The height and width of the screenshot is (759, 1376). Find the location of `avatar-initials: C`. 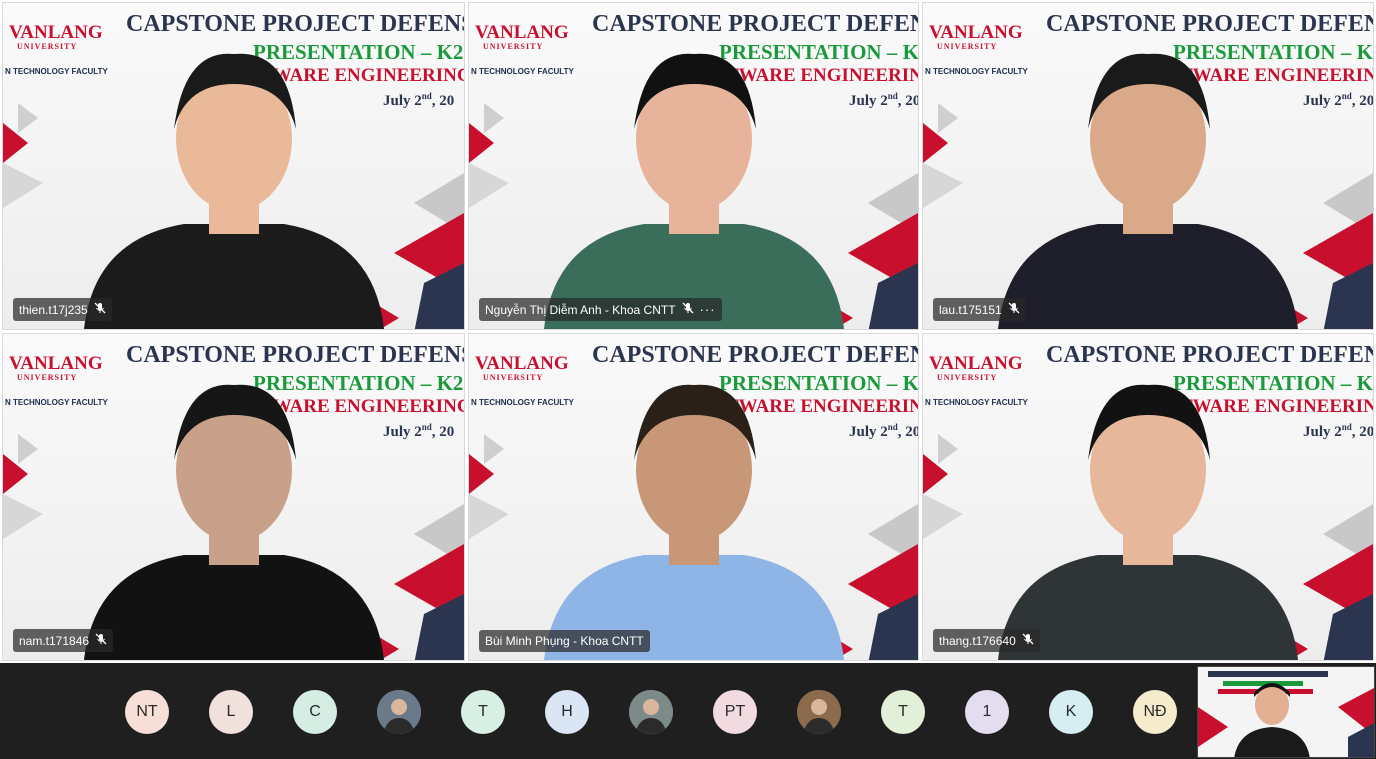

avatar-initials: C is located at coordinates (315, 711).